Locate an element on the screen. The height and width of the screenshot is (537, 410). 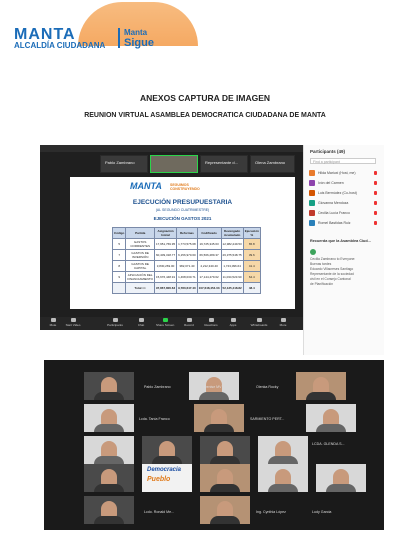
chat-message: Buenas tardes is located at coordinates (321, 264).